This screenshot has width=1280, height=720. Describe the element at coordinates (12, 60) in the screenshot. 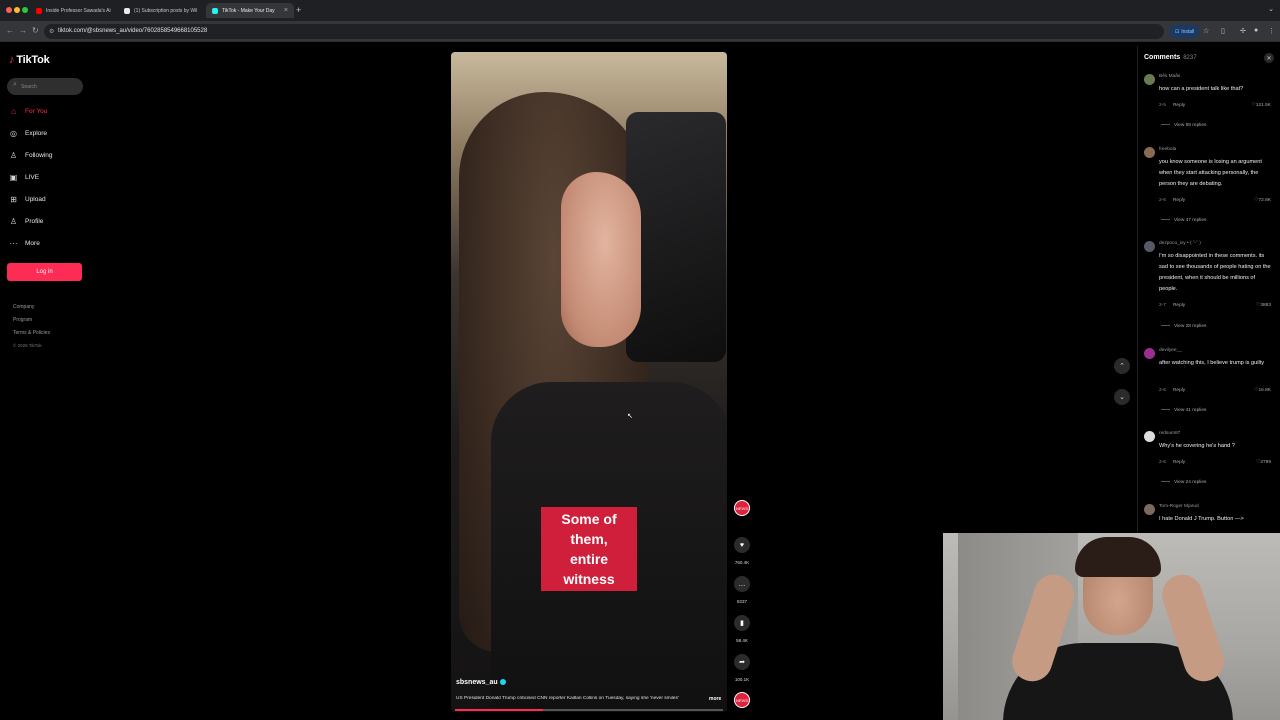

I see `tiktok-note-icon: ♪` at that location.